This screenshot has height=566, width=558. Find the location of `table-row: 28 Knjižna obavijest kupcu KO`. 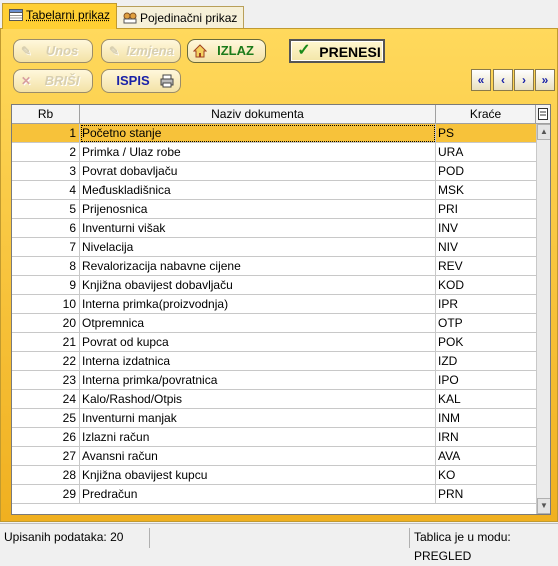

table-row: 28 Knjižna obavijest kupcu KO is located at coordinates (274, 475).